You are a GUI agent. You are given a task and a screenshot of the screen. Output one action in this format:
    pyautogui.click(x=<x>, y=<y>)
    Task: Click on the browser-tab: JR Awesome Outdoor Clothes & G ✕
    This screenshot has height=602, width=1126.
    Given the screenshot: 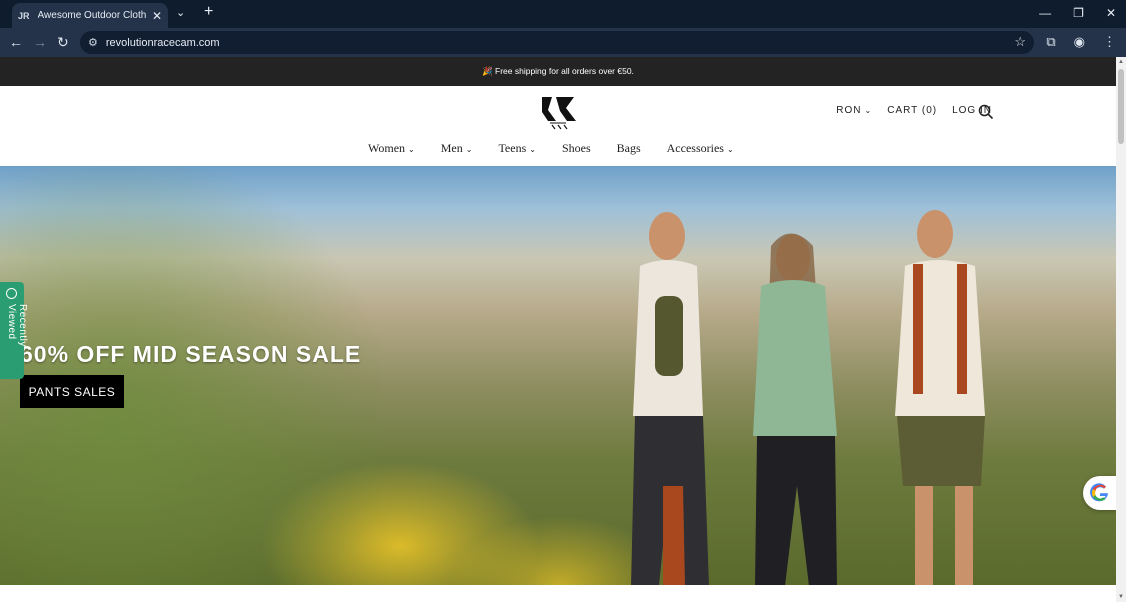 What is the action you would take?
    pyautogui.click(x=90, y=15)
    